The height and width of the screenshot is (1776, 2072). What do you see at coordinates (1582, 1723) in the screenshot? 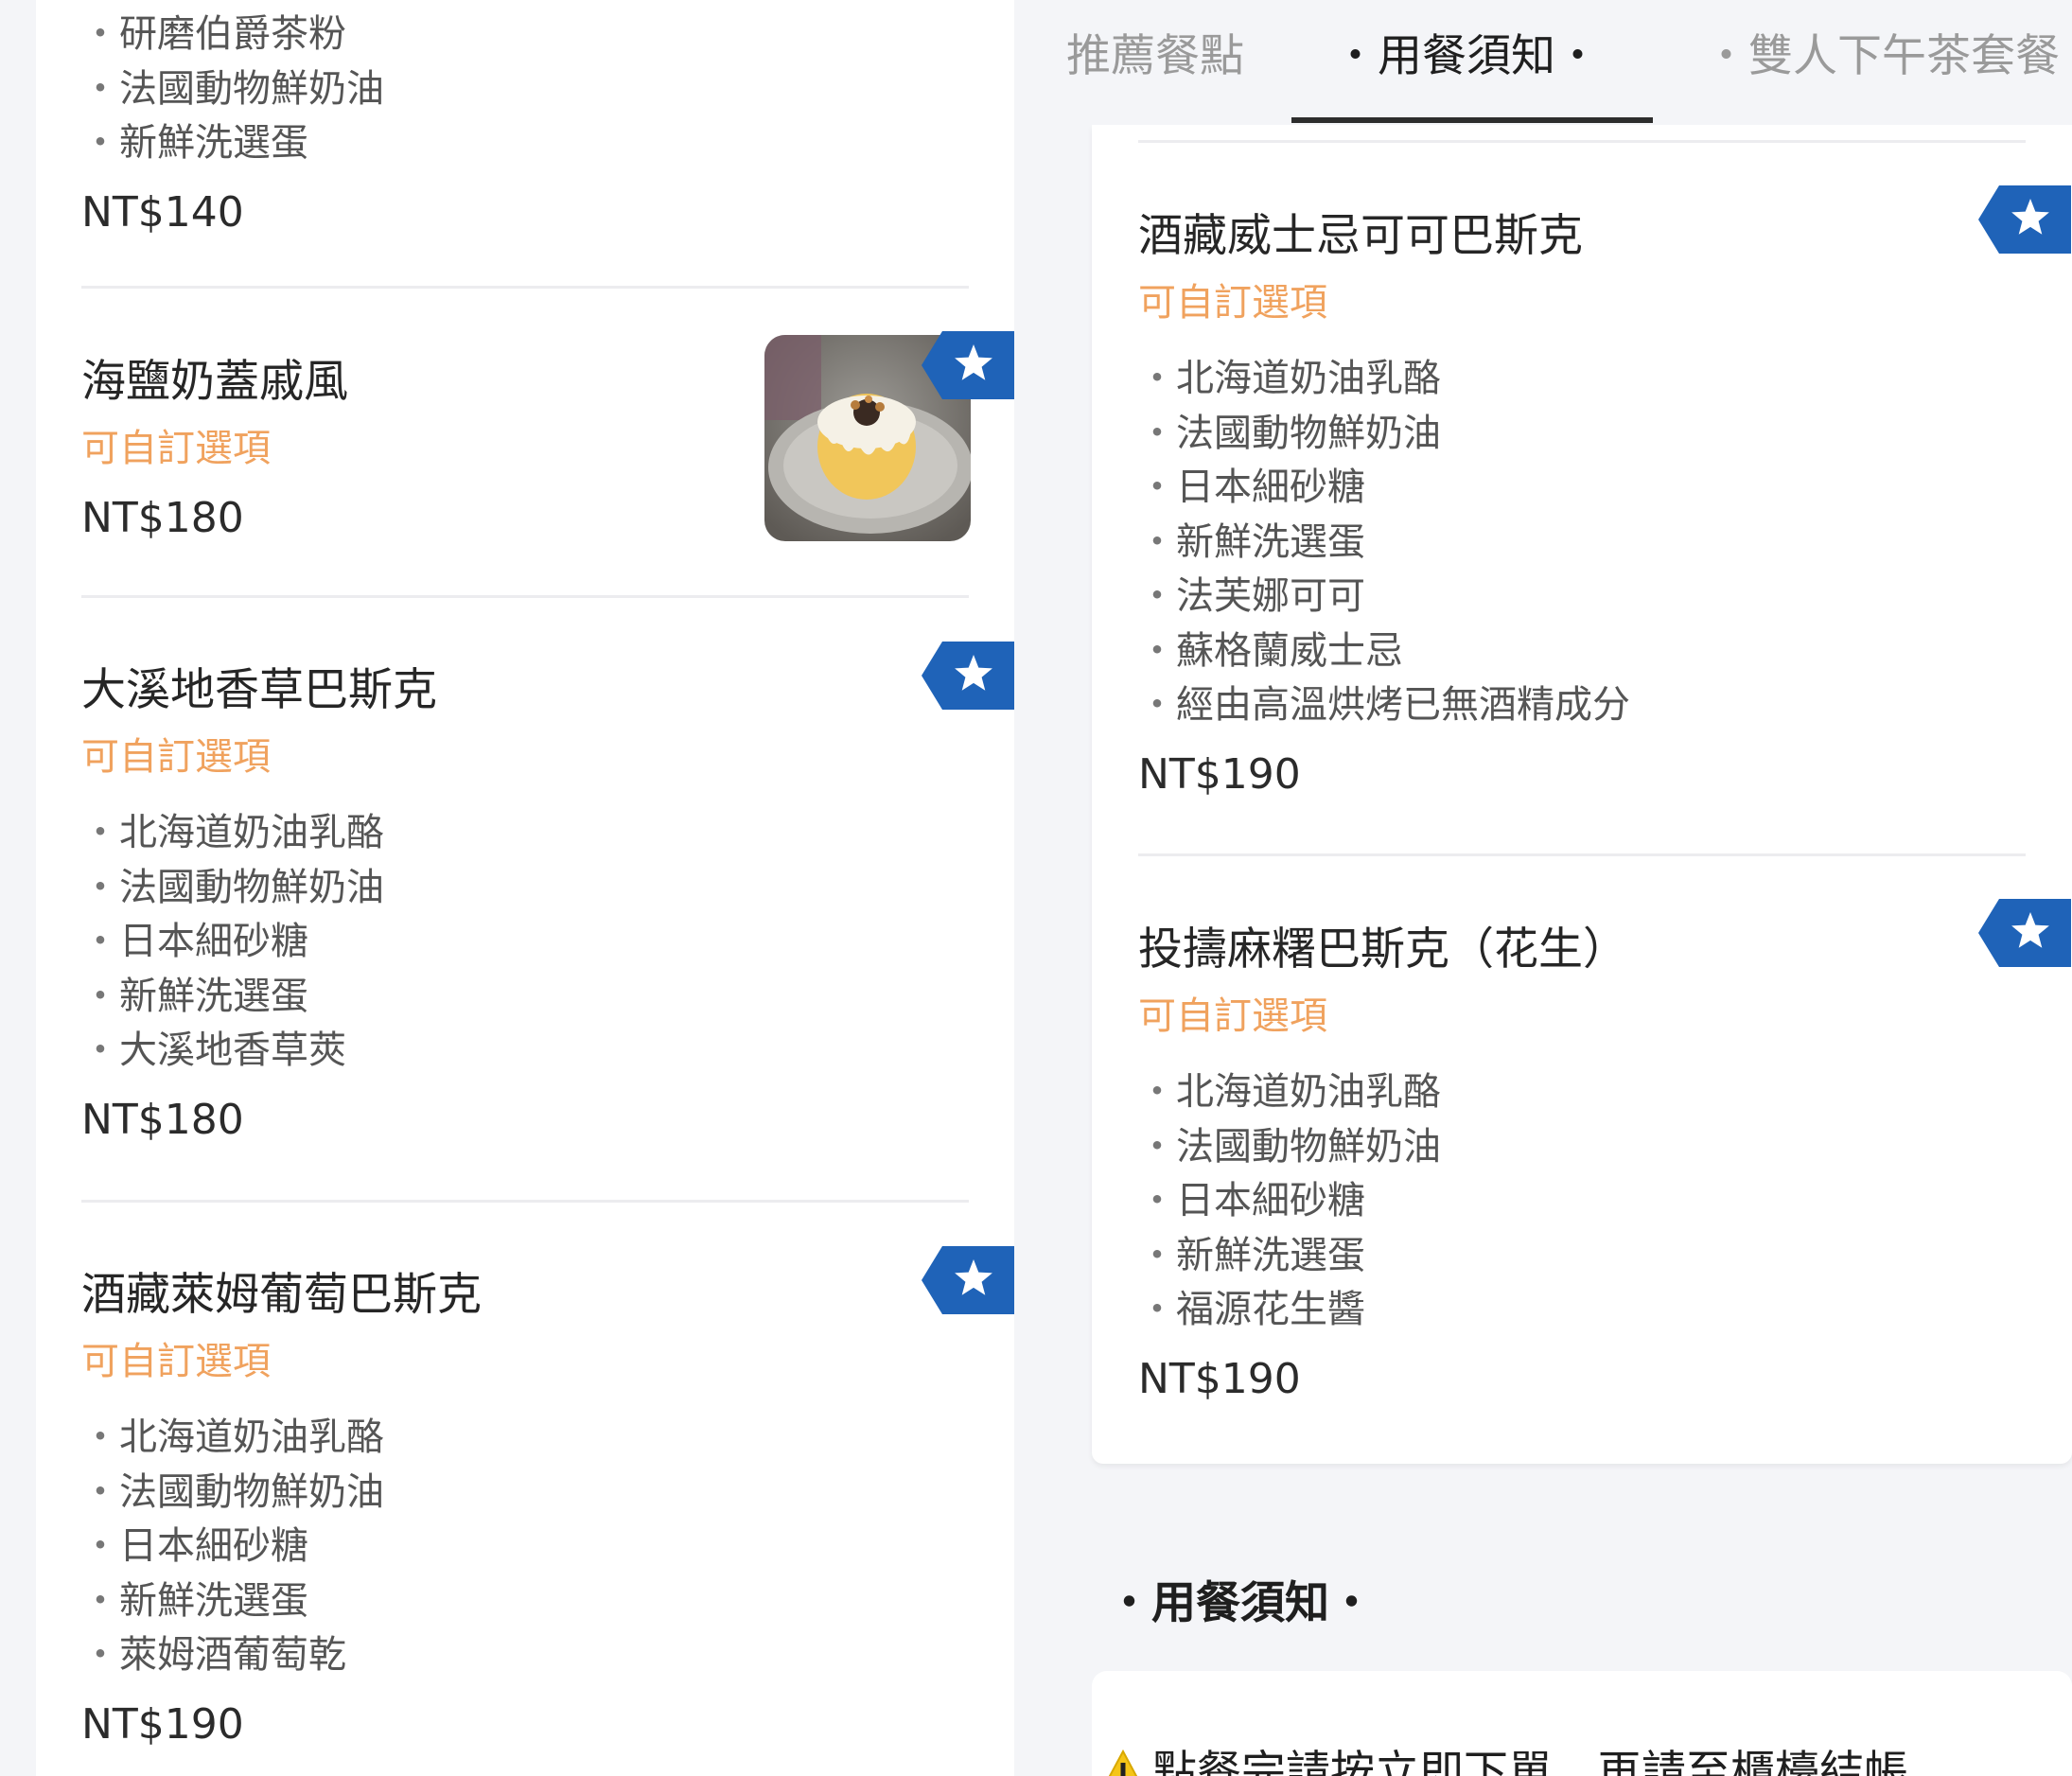
I see `notice-card: 點餐完請按立即下單，再請至櫃檯結帳` at bounding box center [1582, 1723].